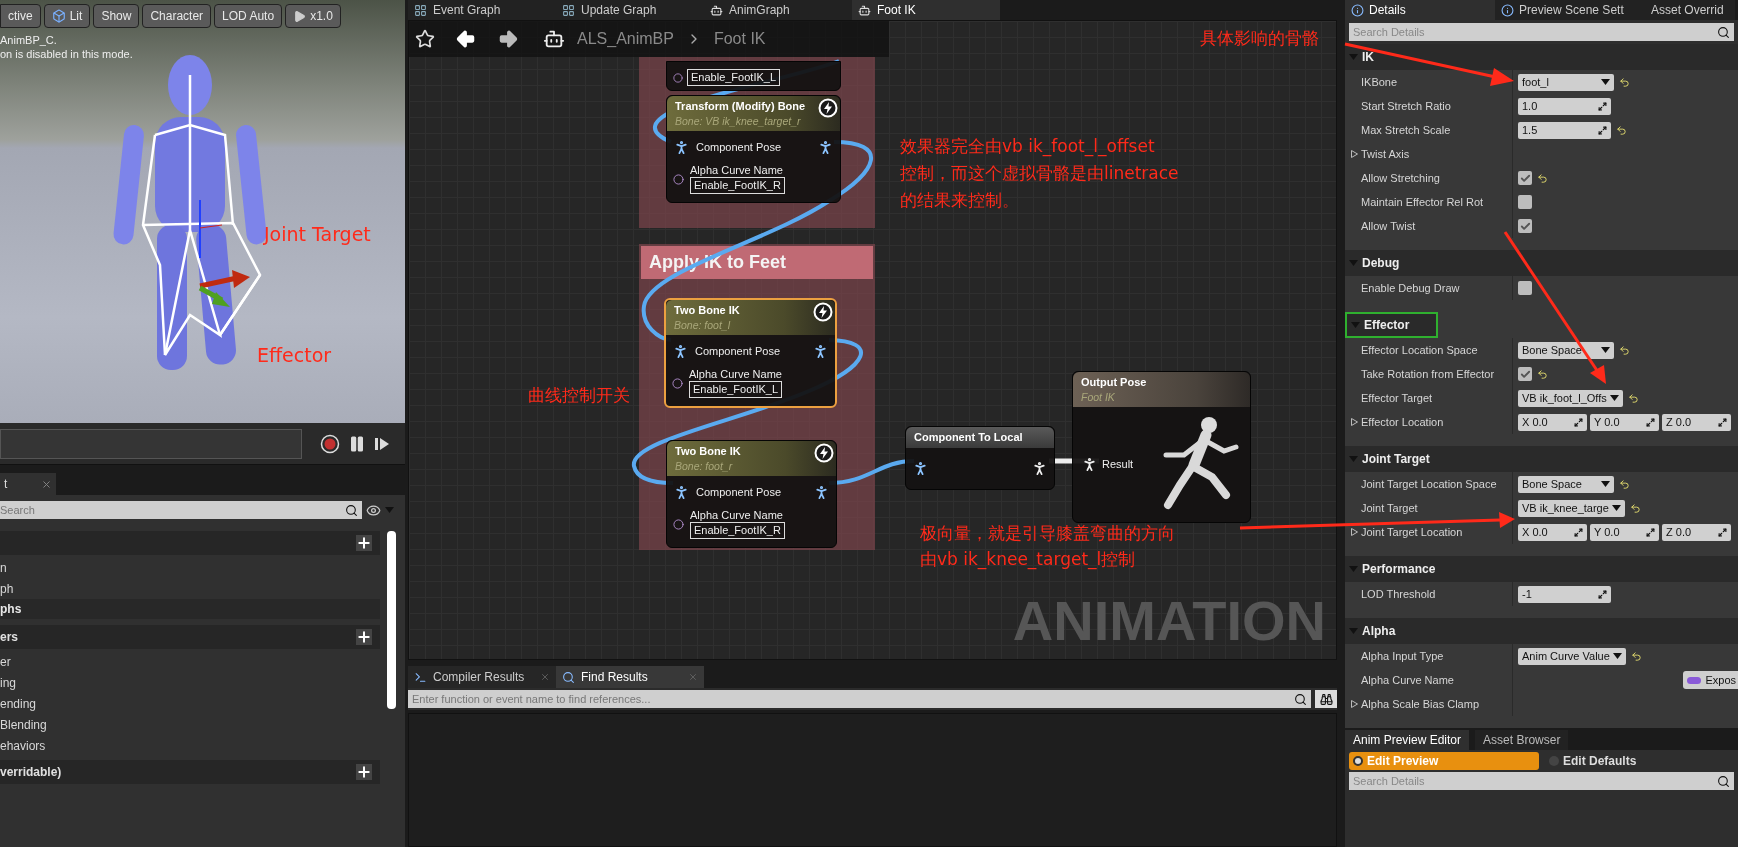 The width and height of the screenshot is (1738, 847). I want to click on graph-node: Output Pose Foot IK Result, so click(1161, 447).